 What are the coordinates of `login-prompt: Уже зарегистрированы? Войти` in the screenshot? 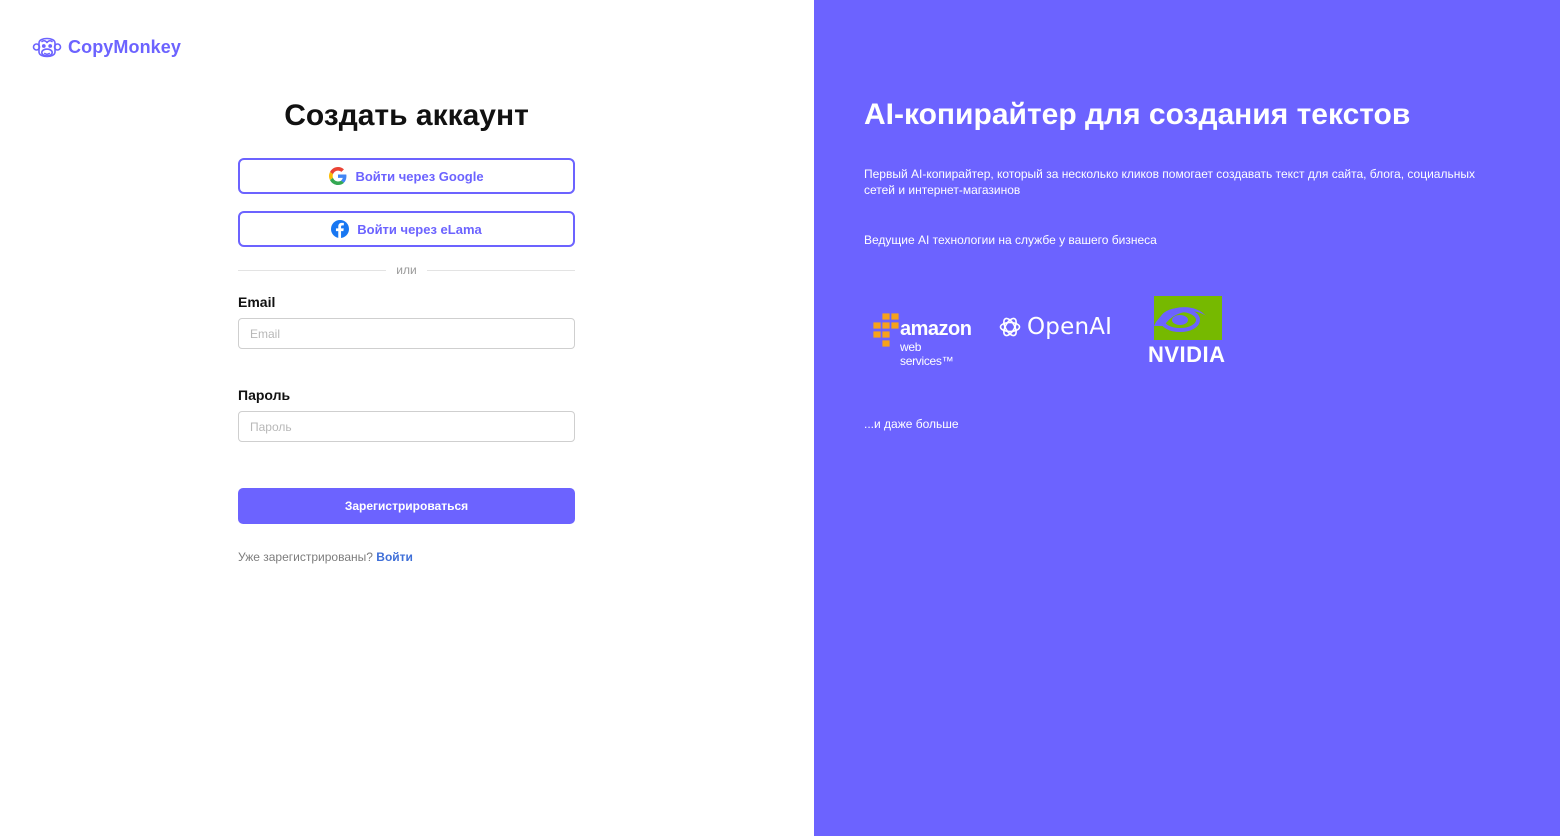 It's located at (406, 557).